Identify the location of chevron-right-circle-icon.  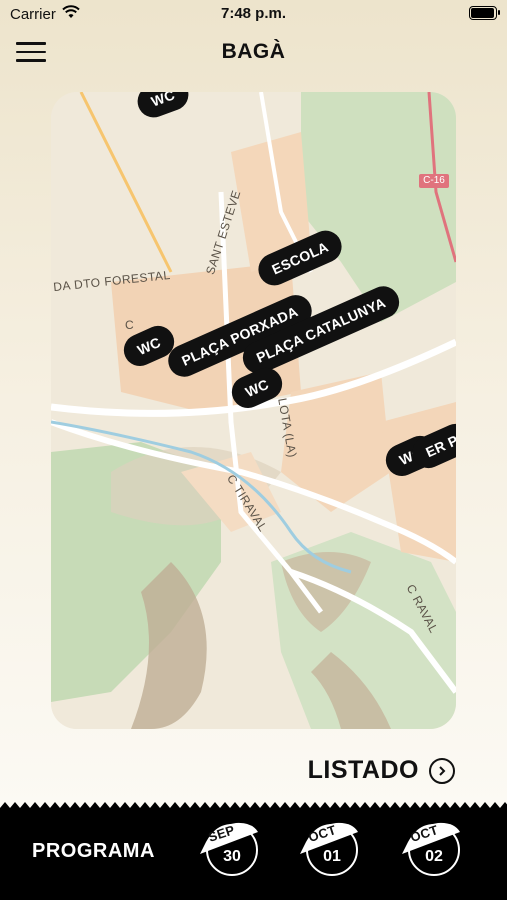
(442, 770).